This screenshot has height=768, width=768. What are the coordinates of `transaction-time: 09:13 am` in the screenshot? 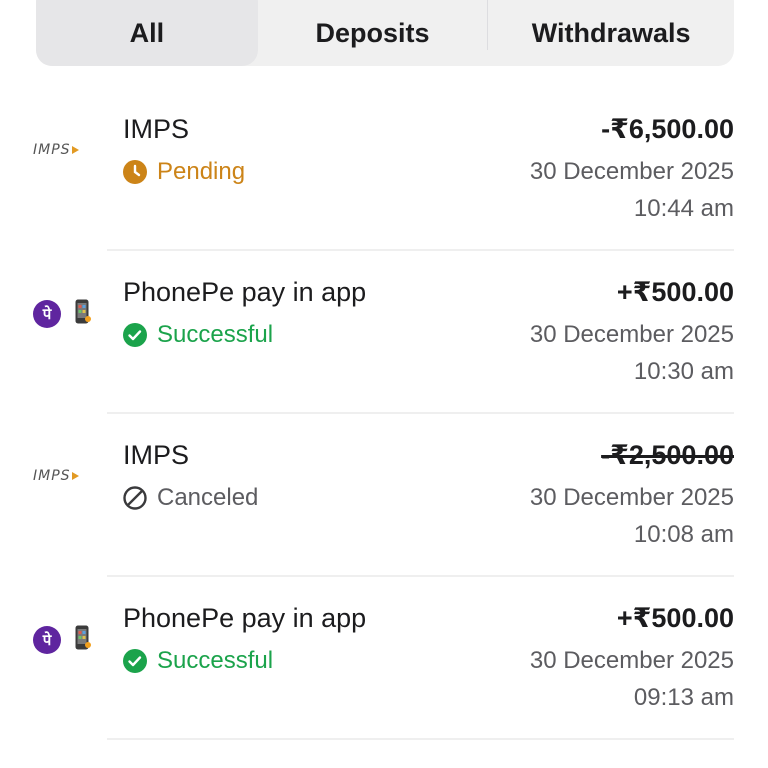 It's located at (683, 697).